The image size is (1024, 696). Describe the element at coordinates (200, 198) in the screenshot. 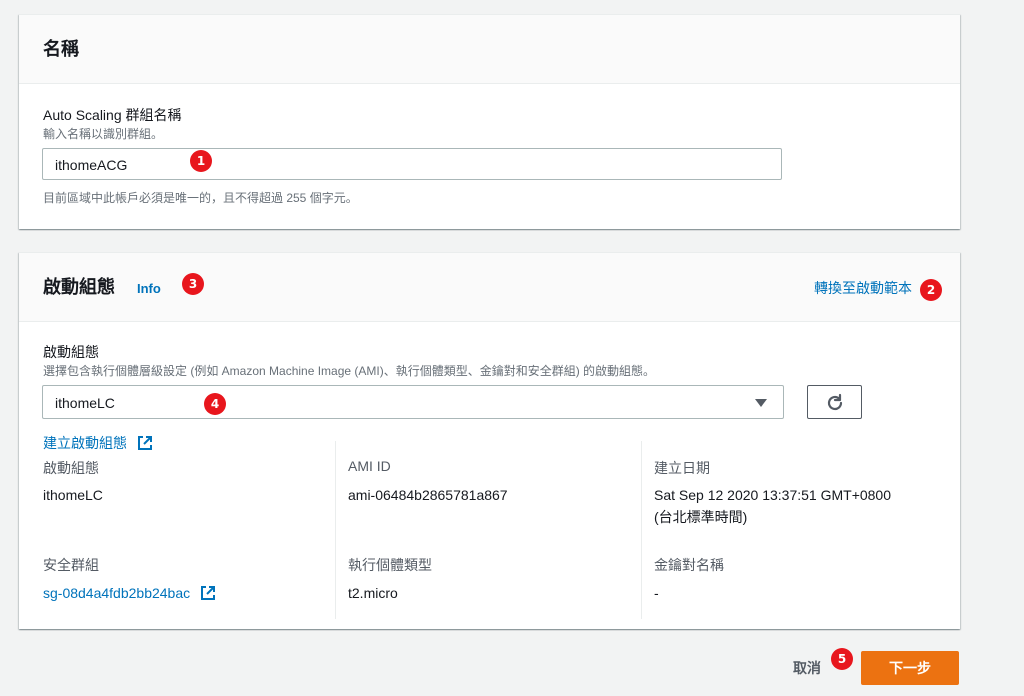

I see `asg-name-constraint: 目前區域中此帳戶必須是唯一的，且不得超過 255 個字元。` at that location.